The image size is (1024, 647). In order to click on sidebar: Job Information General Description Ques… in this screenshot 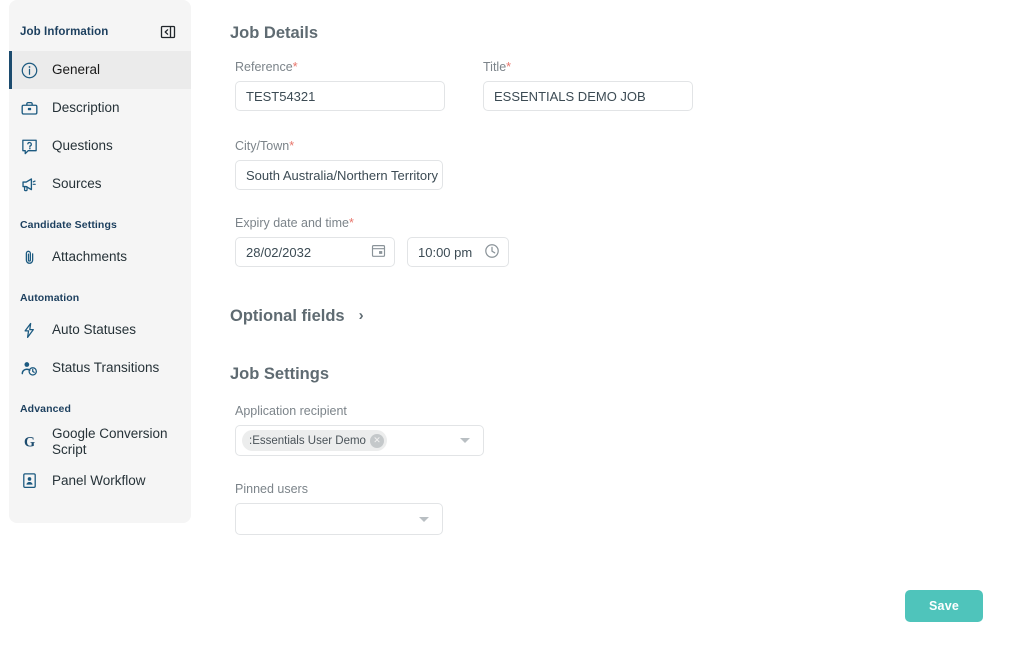, I will do `click(100, 261)`.